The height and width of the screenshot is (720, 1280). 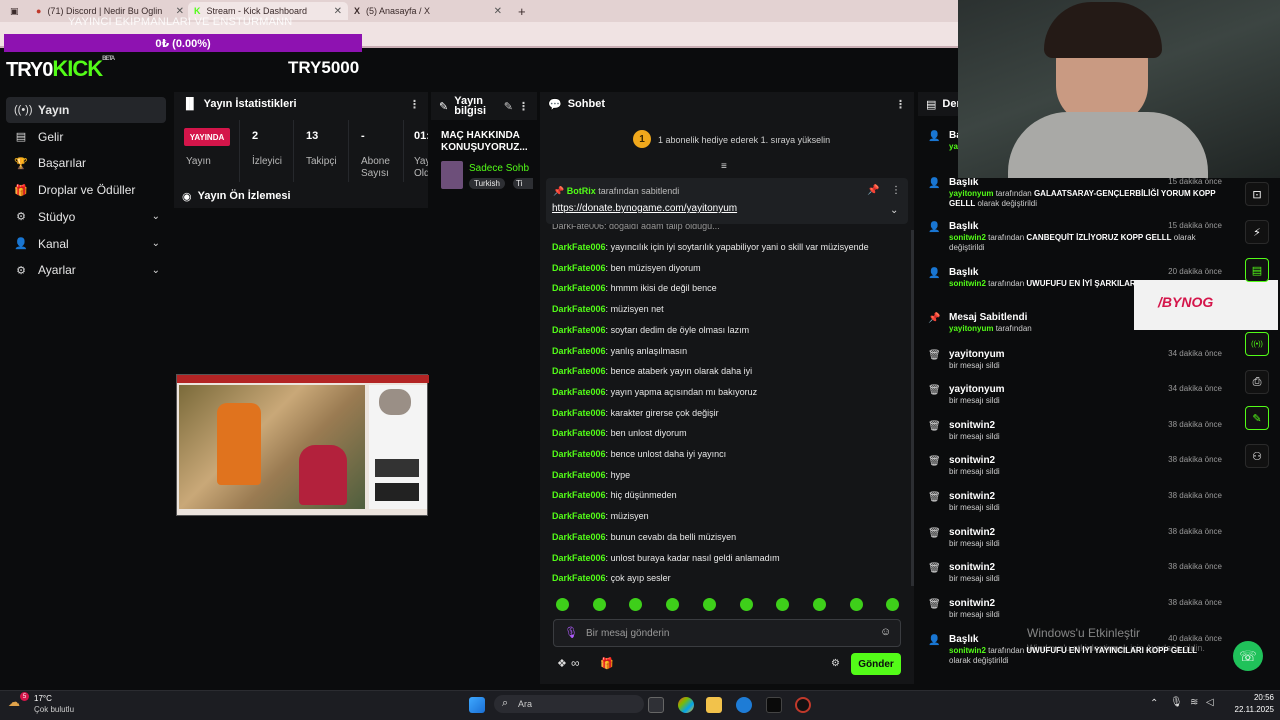 What do you see at coordinates (302, 445) in the screenshot?
I see `stream-preview-video` at bounding box center [302, 445].